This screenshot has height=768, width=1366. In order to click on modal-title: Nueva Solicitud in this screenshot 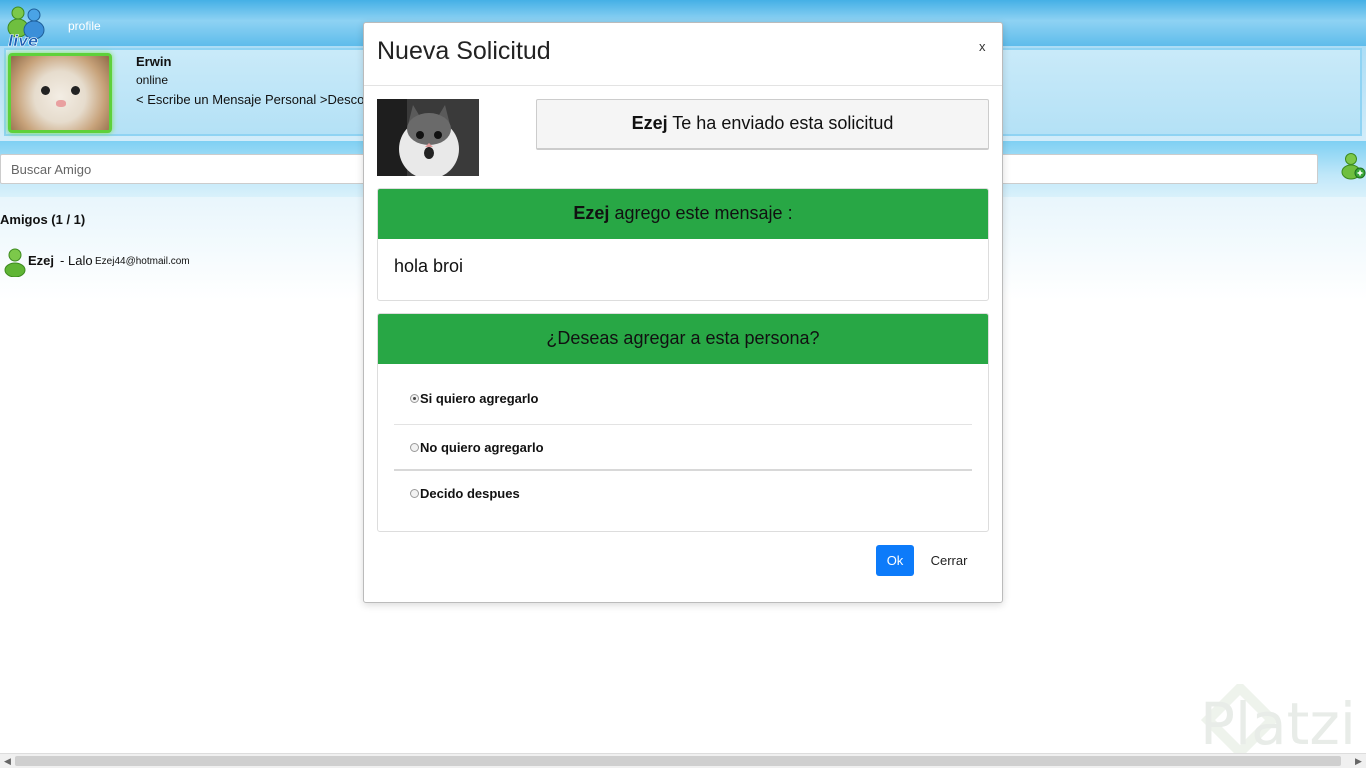, I will do `click(464, 51)`.